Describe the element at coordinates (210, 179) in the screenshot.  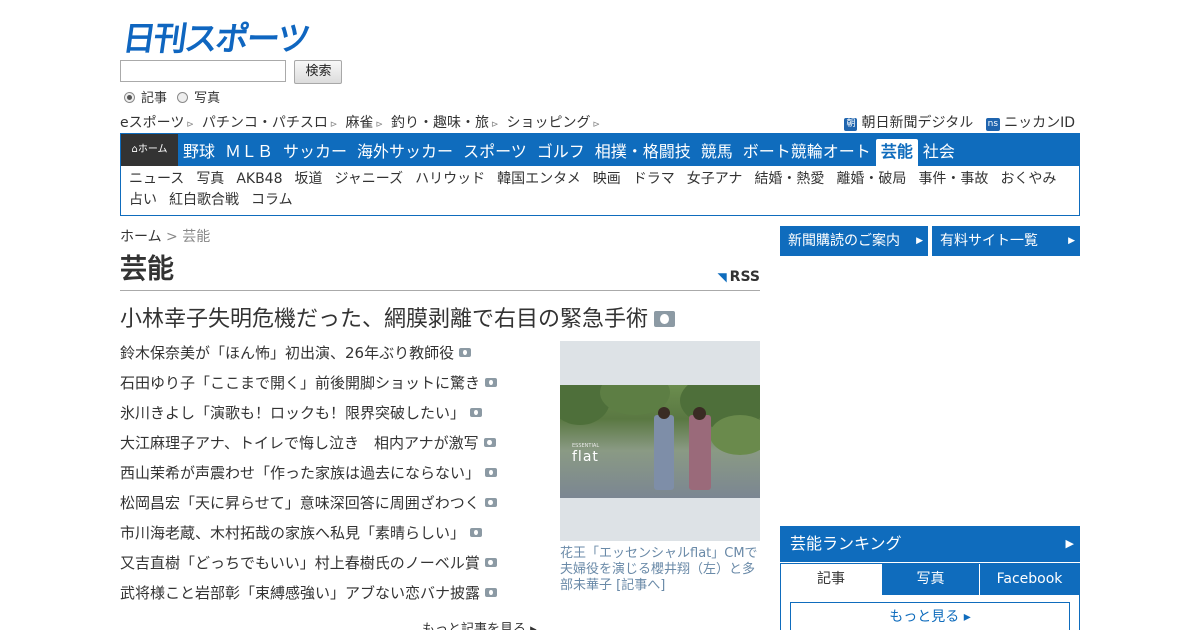
I see `genre-link: 写真` at that location.